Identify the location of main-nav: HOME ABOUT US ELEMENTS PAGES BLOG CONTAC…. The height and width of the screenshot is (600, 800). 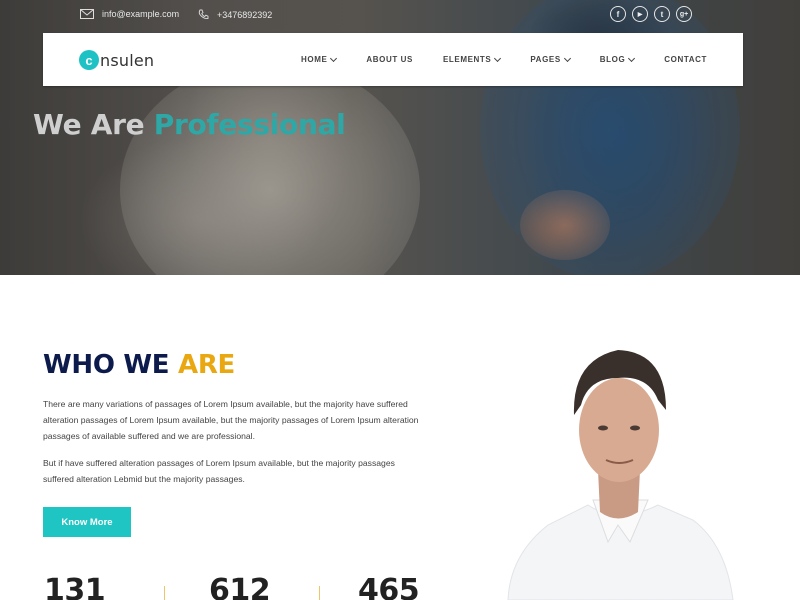
(504, 59).